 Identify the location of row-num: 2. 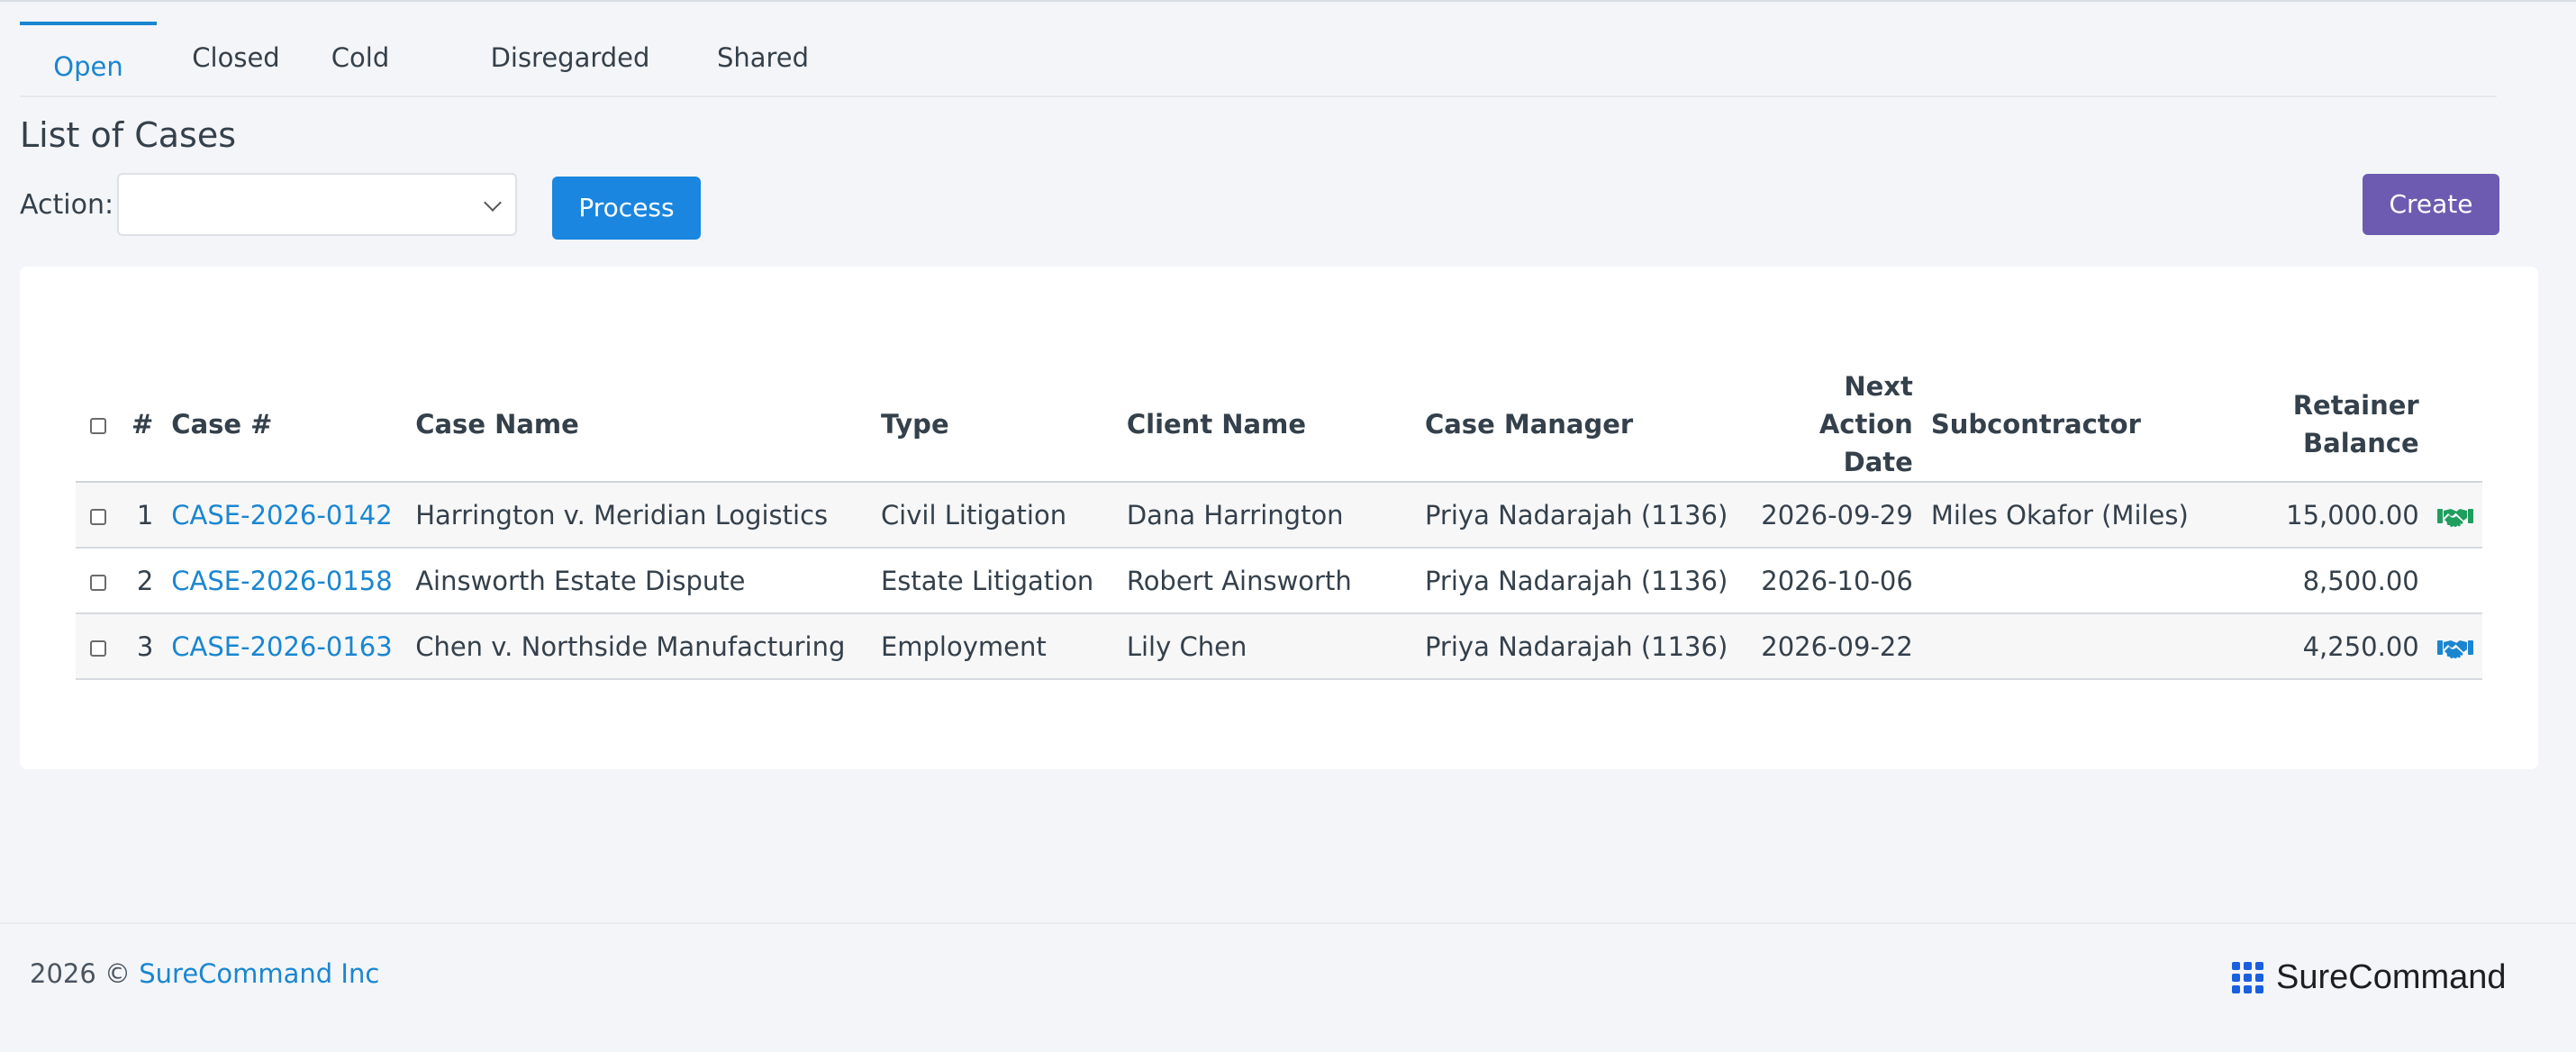
(142, 581).